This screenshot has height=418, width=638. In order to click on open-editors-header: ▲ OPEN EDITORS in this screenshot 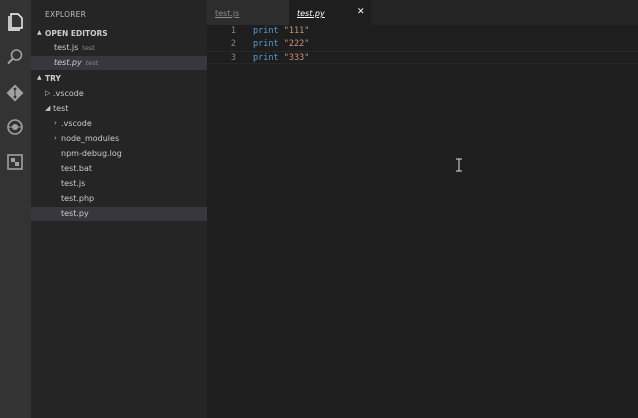, I will do `click(119, 33)`.